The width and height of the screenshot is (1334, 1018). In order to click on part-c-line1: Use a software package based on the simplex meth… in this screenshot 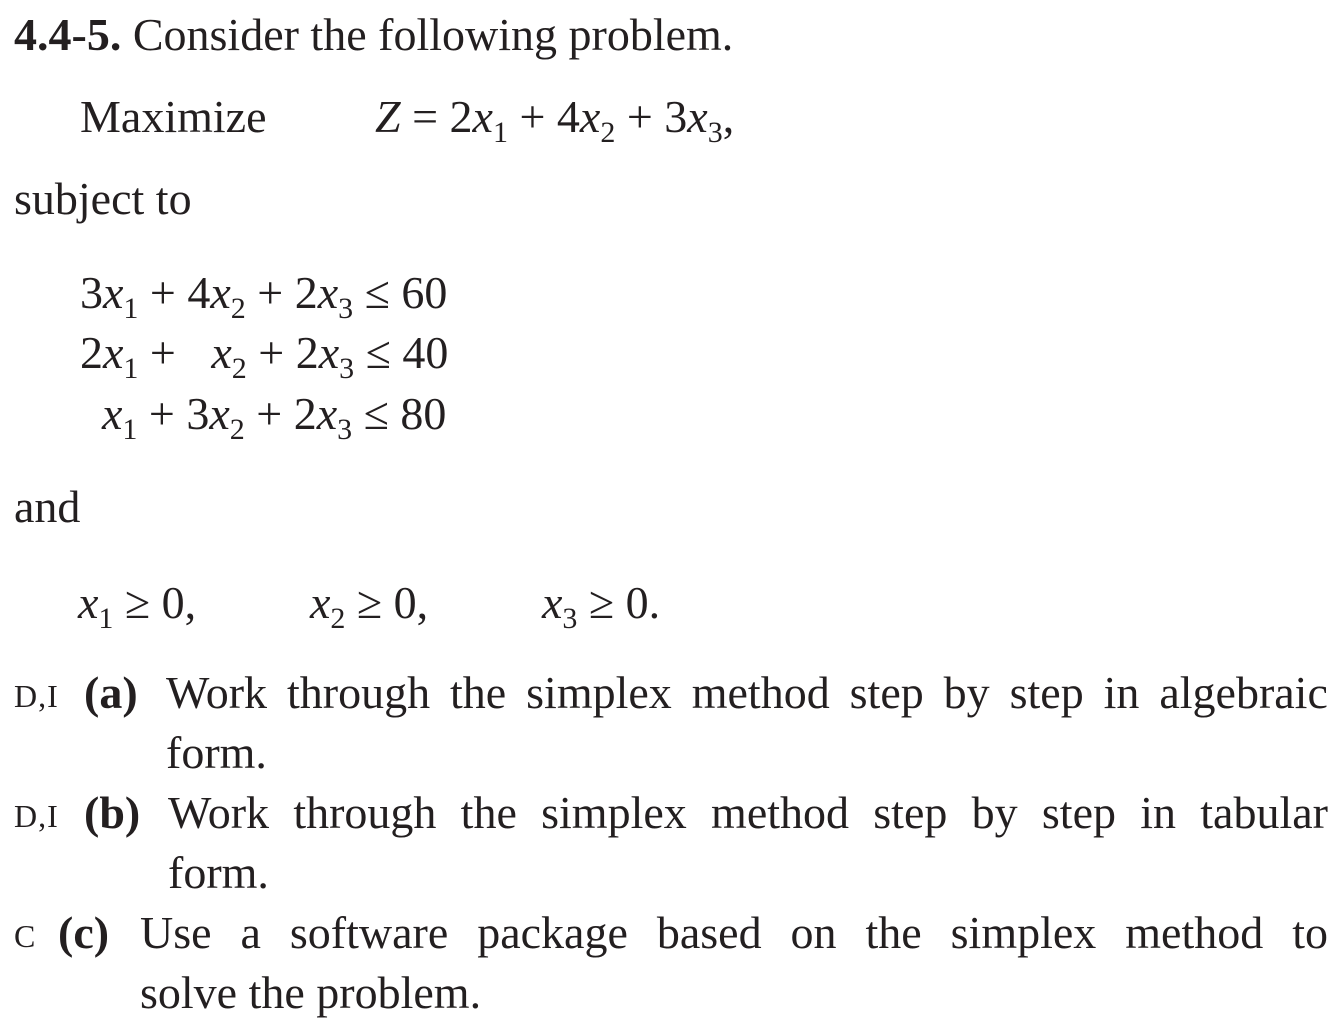, I will do `click(734, 932)`.